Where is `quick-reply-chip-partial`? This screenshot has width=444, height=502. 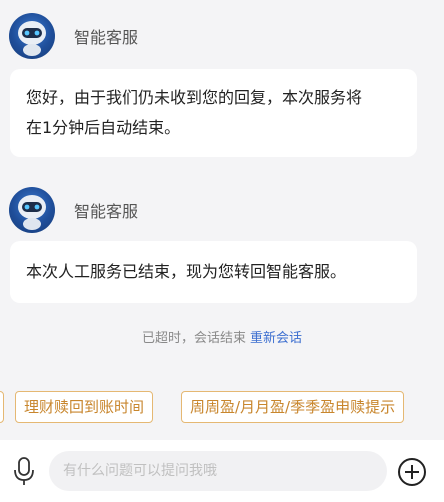
quick-reply-chip-partial is located at coordinates (2, 407).